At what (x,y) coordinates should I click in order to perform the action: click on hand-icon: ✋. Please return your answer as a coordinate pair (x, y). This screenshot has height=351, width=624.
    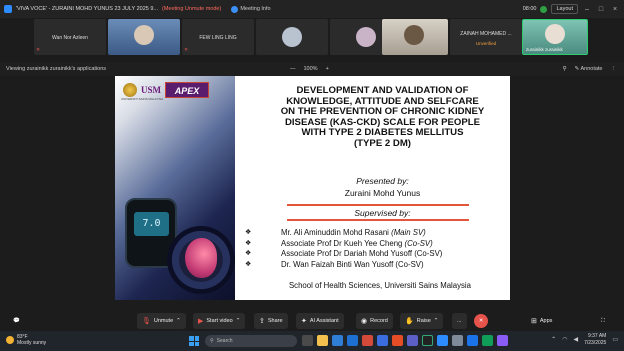
    Looking at the image, I should click on (409, 321).